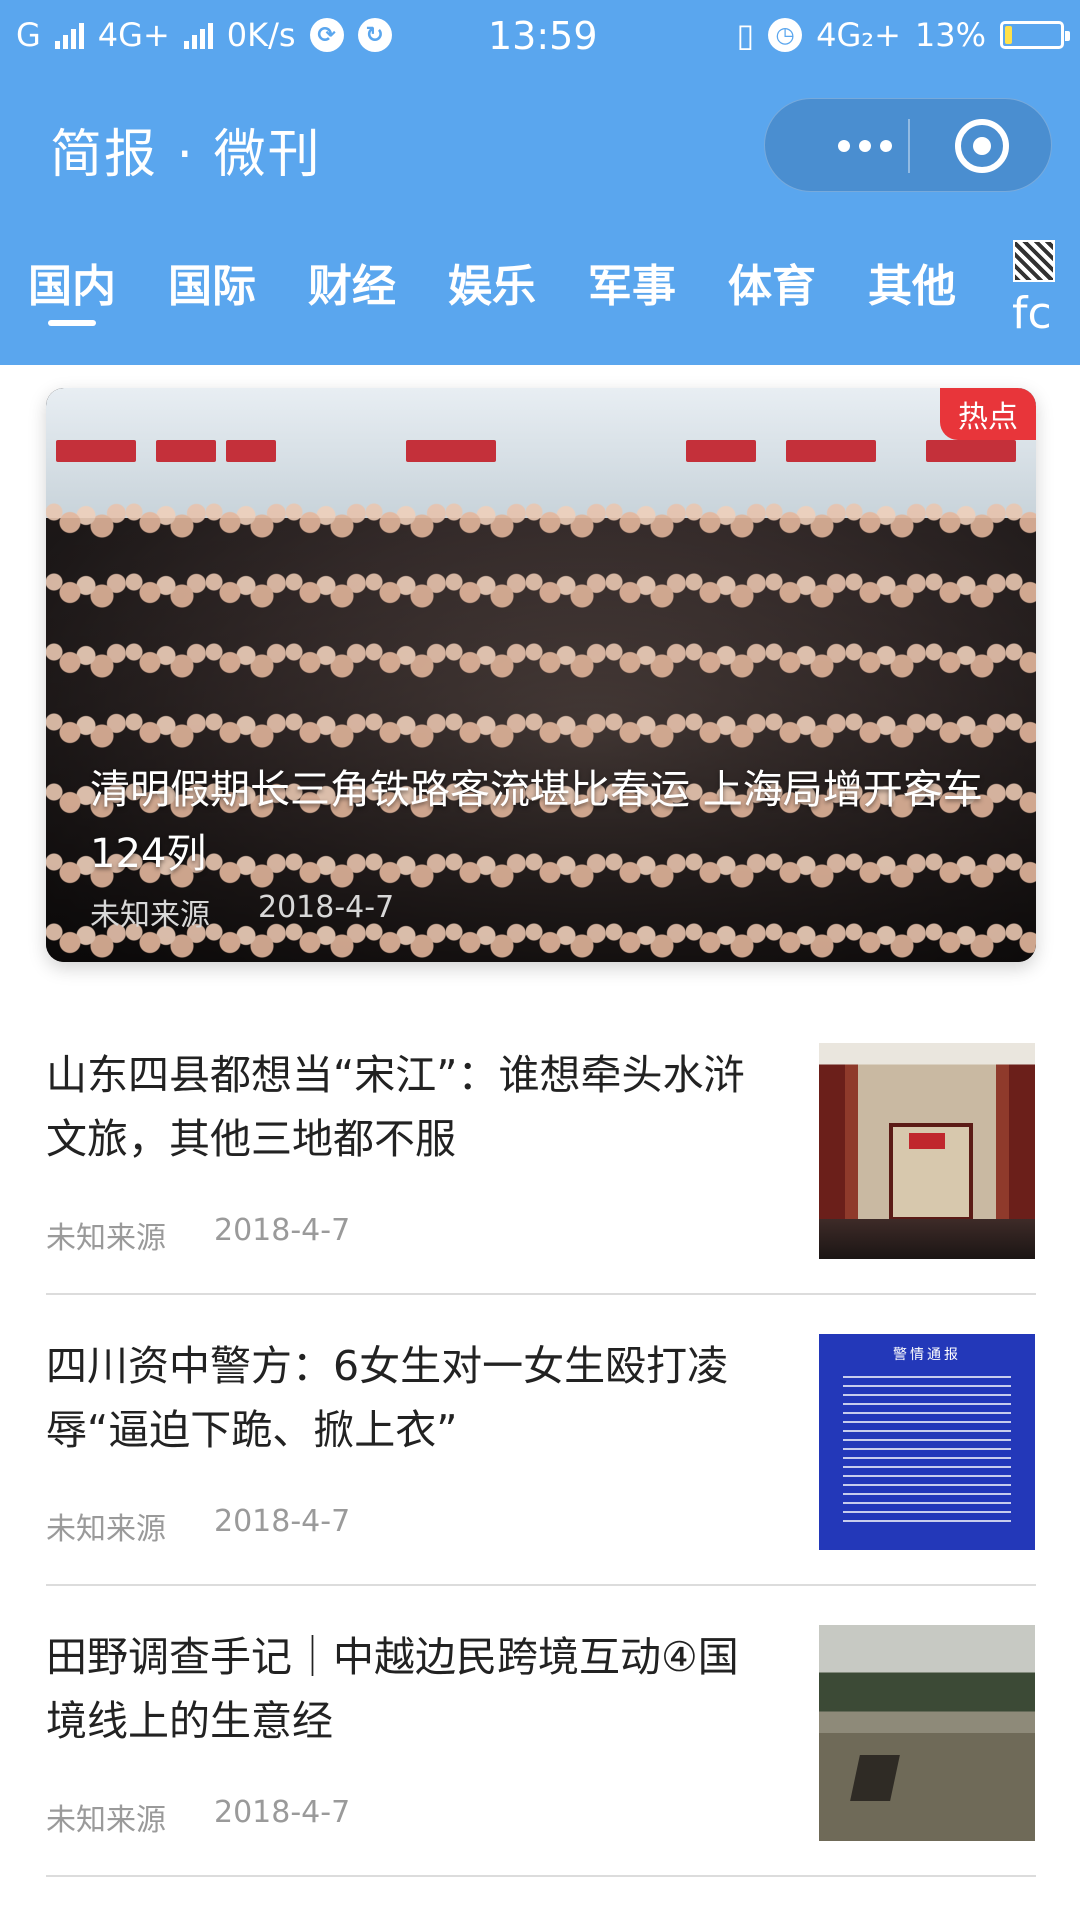 The image size is (1080, 1920). I want to click on category-tabs: 国内 国际 财经 娱乐 军事 体育 其他, so click(540, 300).